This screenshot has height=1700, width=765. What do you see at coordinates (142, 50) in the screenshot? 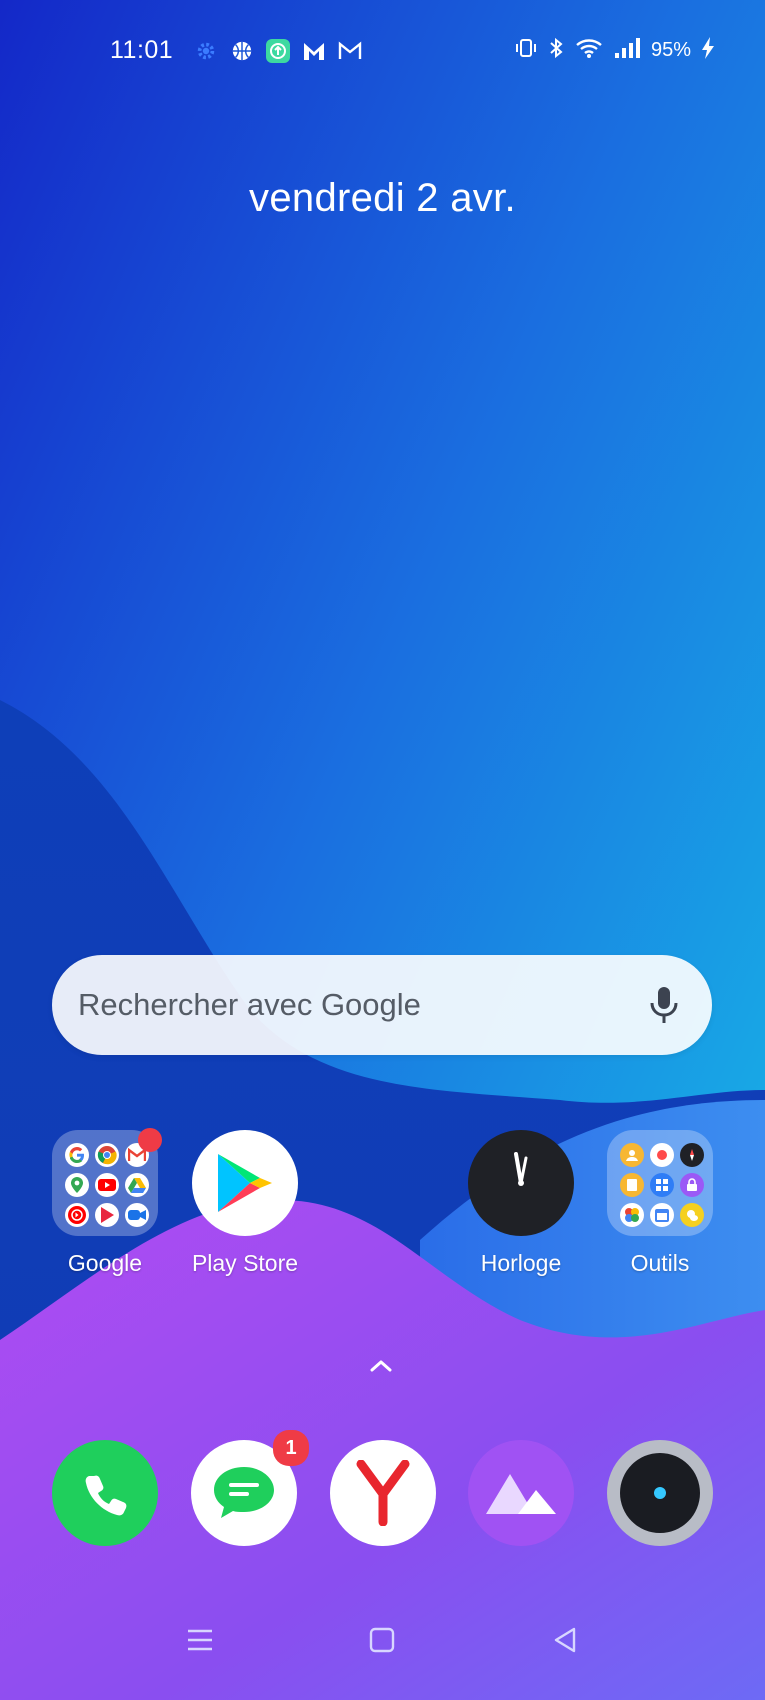
I see `status-time: 11:01` at bounding box center [142, 50].